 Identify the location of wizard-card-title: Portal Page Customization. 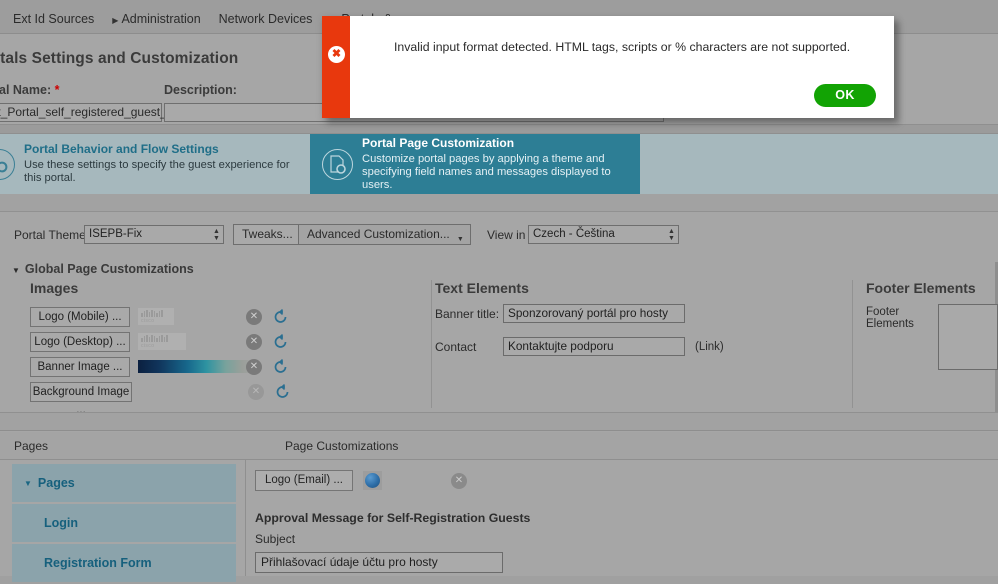
(438, 142).